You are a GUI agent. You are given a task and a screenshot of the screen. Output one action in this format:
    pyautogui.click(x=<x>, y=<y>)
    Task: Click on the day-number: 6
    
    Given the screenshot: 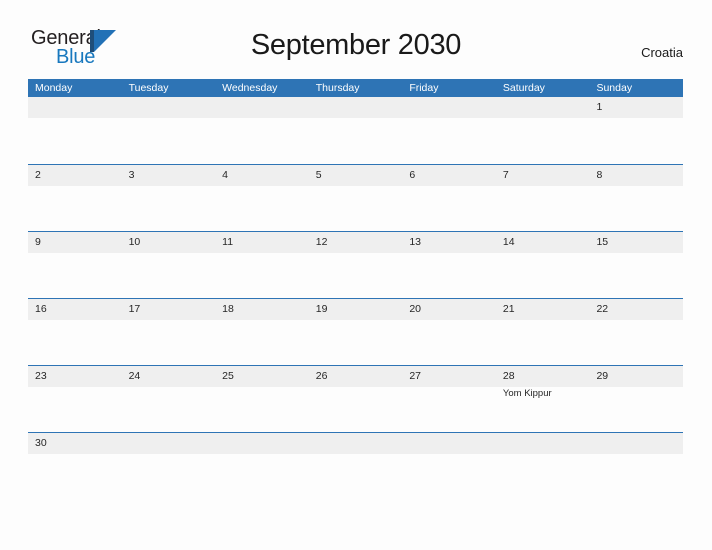 What is the action you would take?
    pyautogui.click(x=412, y=175)
    